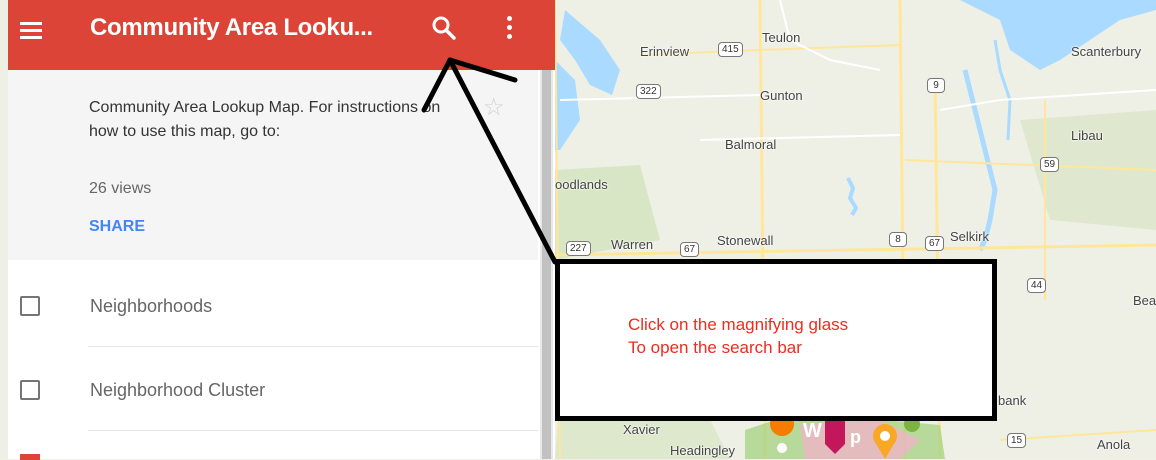 The image size is (1156, 460). Describe the element at coordinates (751, 144) in the screenshot. I see `place-label: Balmoral` at that location.